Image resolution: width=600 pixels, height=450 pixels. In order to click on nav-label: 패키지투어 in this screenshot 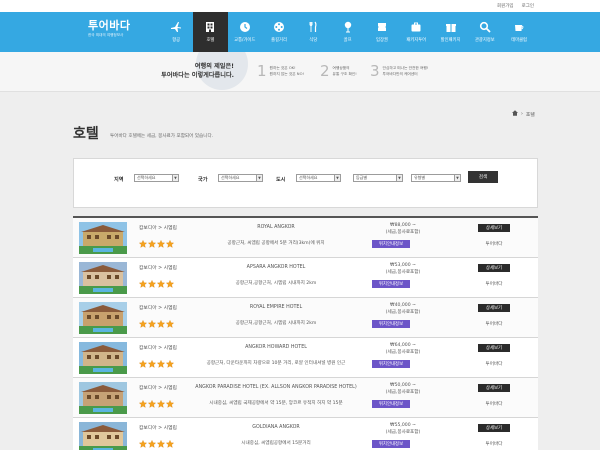, I will do `click(416, 40)`.